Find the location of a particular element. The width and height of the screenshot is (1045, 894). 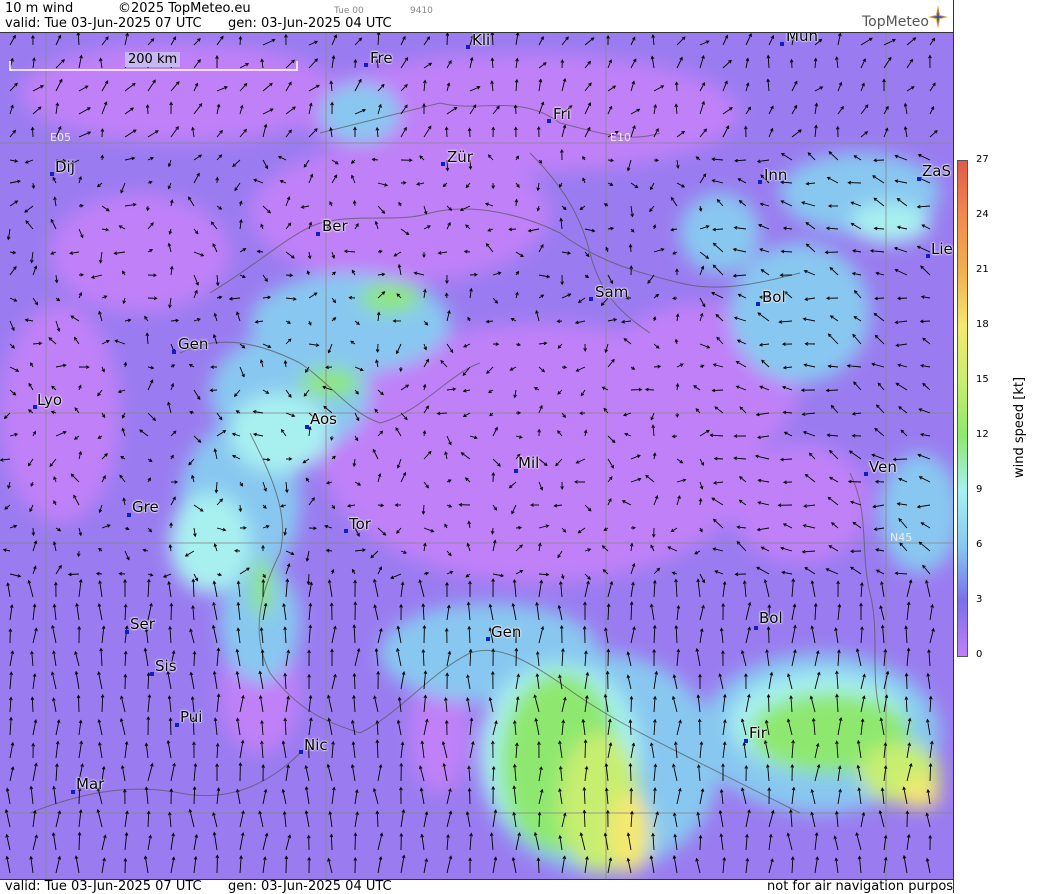

grid-label-e05: E05 is located at coordinates (60, 137).